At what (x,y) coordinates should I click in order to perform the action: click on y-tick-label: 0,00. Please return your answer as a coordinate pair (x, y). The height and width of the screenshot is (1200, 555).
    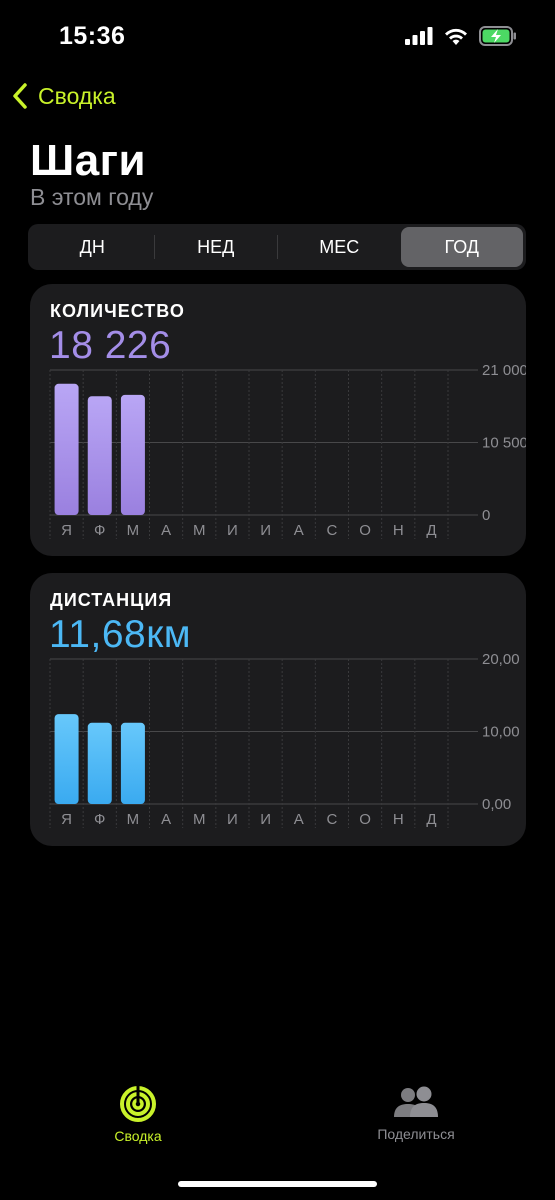
    Looking at the image, I should click on (496, 804).